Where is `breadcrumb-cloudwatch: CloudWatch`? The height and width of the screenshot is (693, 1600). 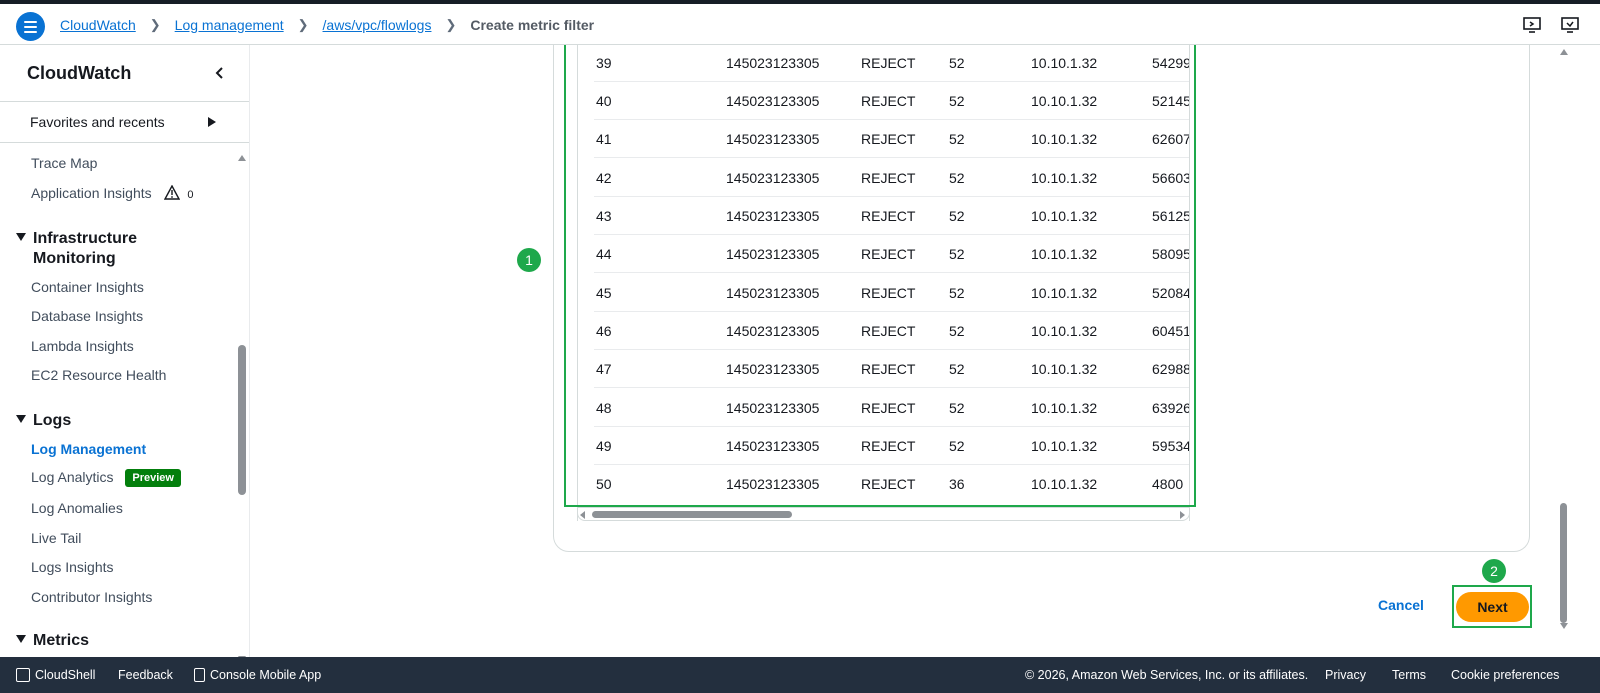
breadcrumb-cloudwatch: CloudWatch is located at coordinates (98, 25).